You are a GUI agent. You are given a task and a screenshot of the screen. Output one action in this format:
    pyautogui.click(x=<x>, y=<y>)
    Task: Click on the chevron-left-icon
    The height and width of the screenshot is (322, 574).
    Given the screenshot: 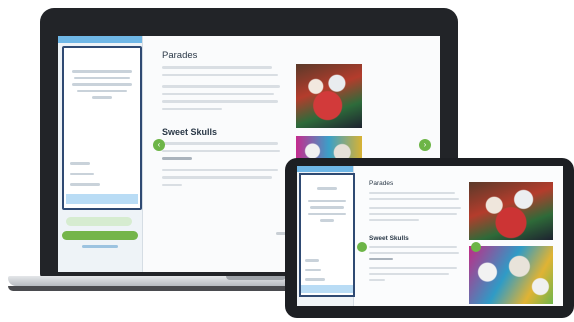 What is the action you would take?
    pyautogui.click(x=362, y=247)
    